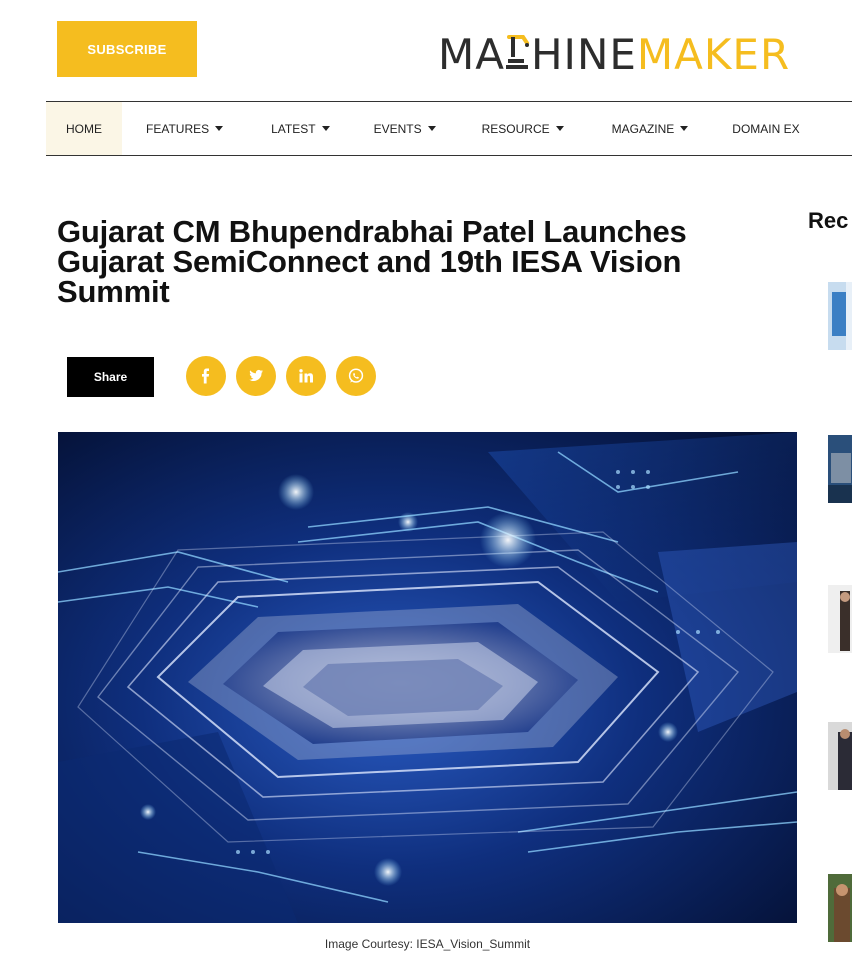  What do you see at coordinates (713, 54) in the screenshot?
I see `logo-text-maker: MAKER` at bounding box center [713, 54].